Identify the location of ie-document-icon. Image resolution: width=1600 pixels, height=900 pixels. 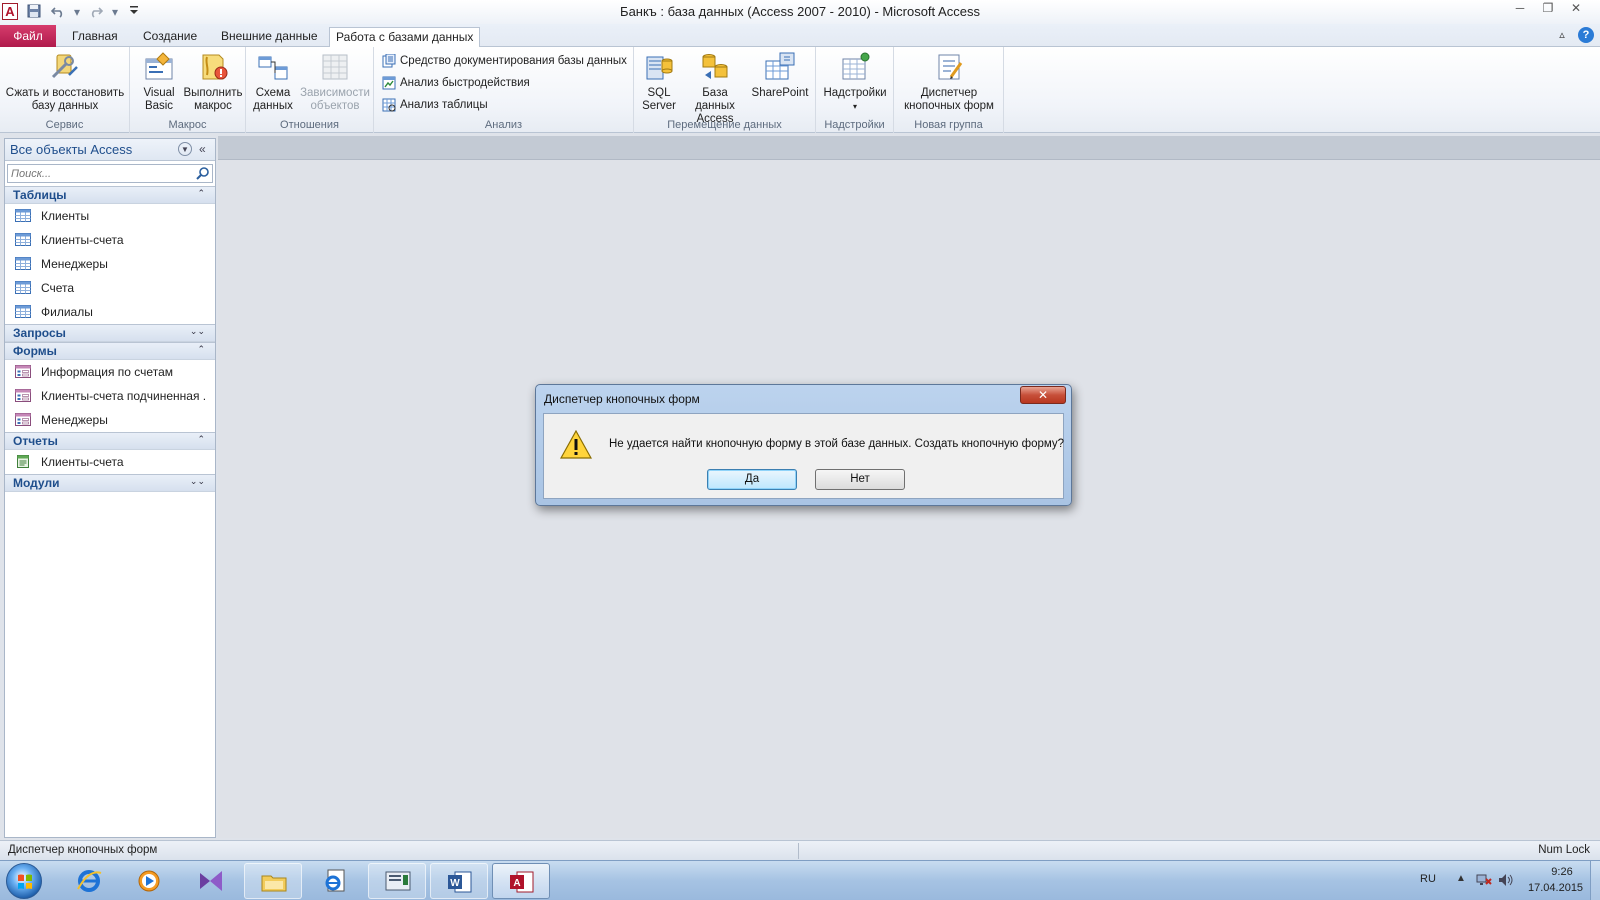
(335, 880).